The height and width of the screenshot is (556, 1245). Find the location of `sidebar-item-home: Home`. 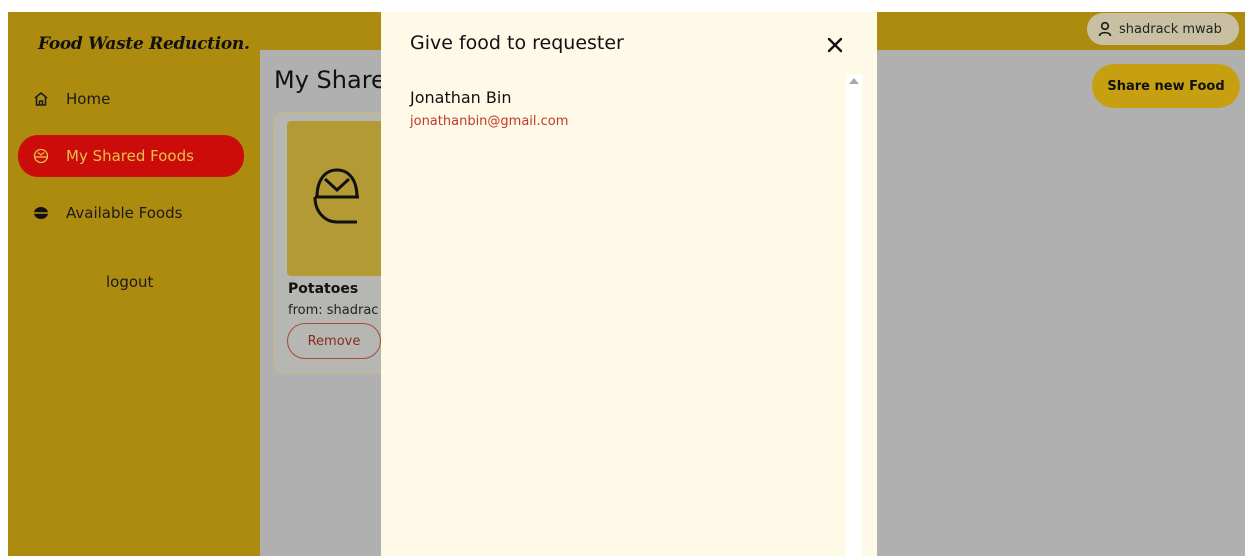

sidebar-item-home: Home is located at coordinates (131, 99).